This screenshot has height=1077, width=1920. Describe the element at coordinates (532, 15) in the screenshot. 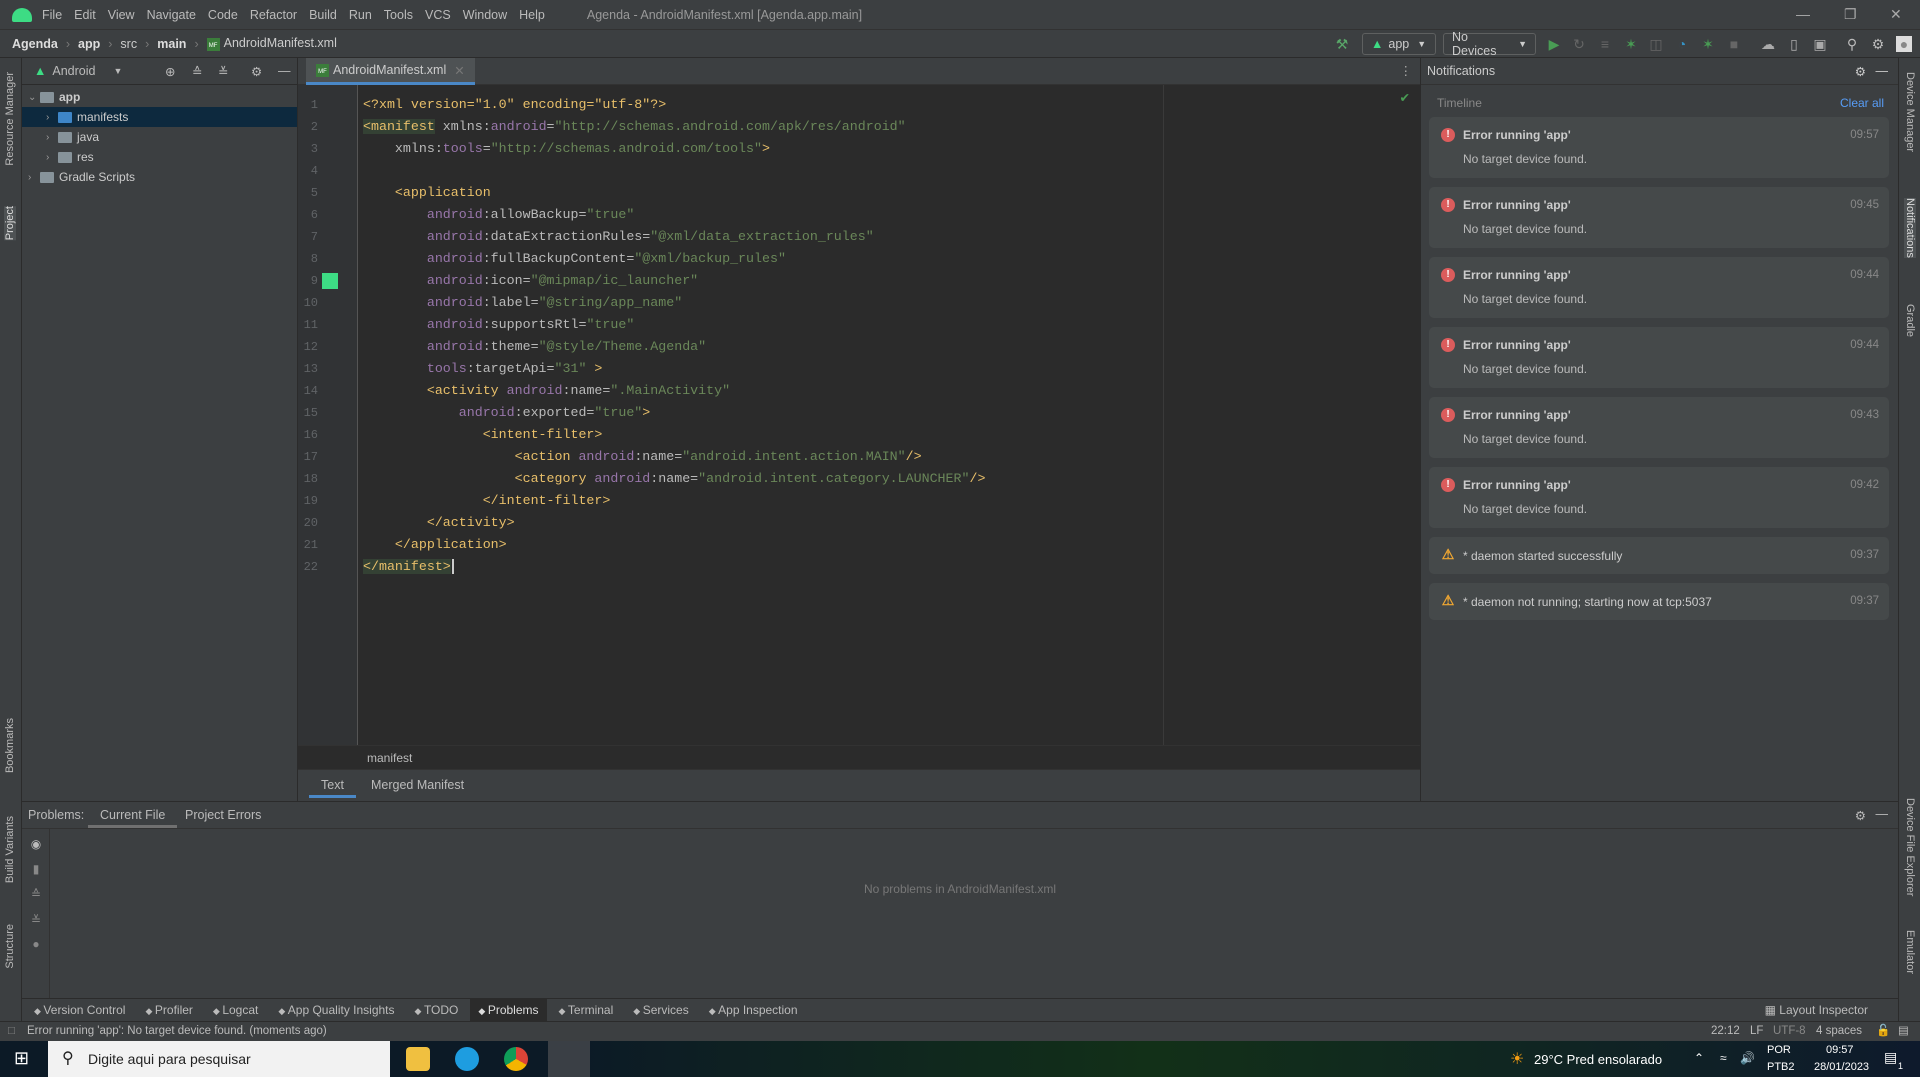

I see `menu-help: Help` at that location.